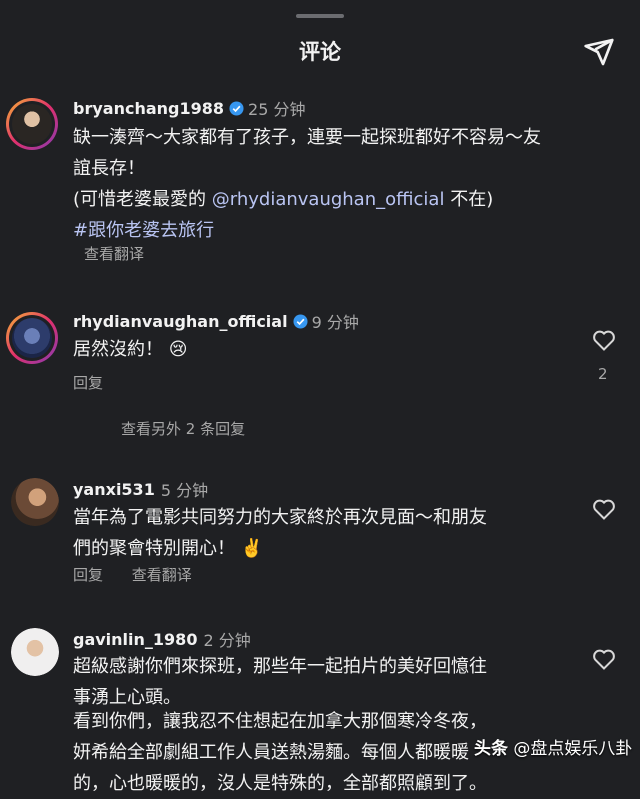  Describe the element at coordinates (277, 109) in the screenshot. I see `timestamp: 25 分钟` at that location.